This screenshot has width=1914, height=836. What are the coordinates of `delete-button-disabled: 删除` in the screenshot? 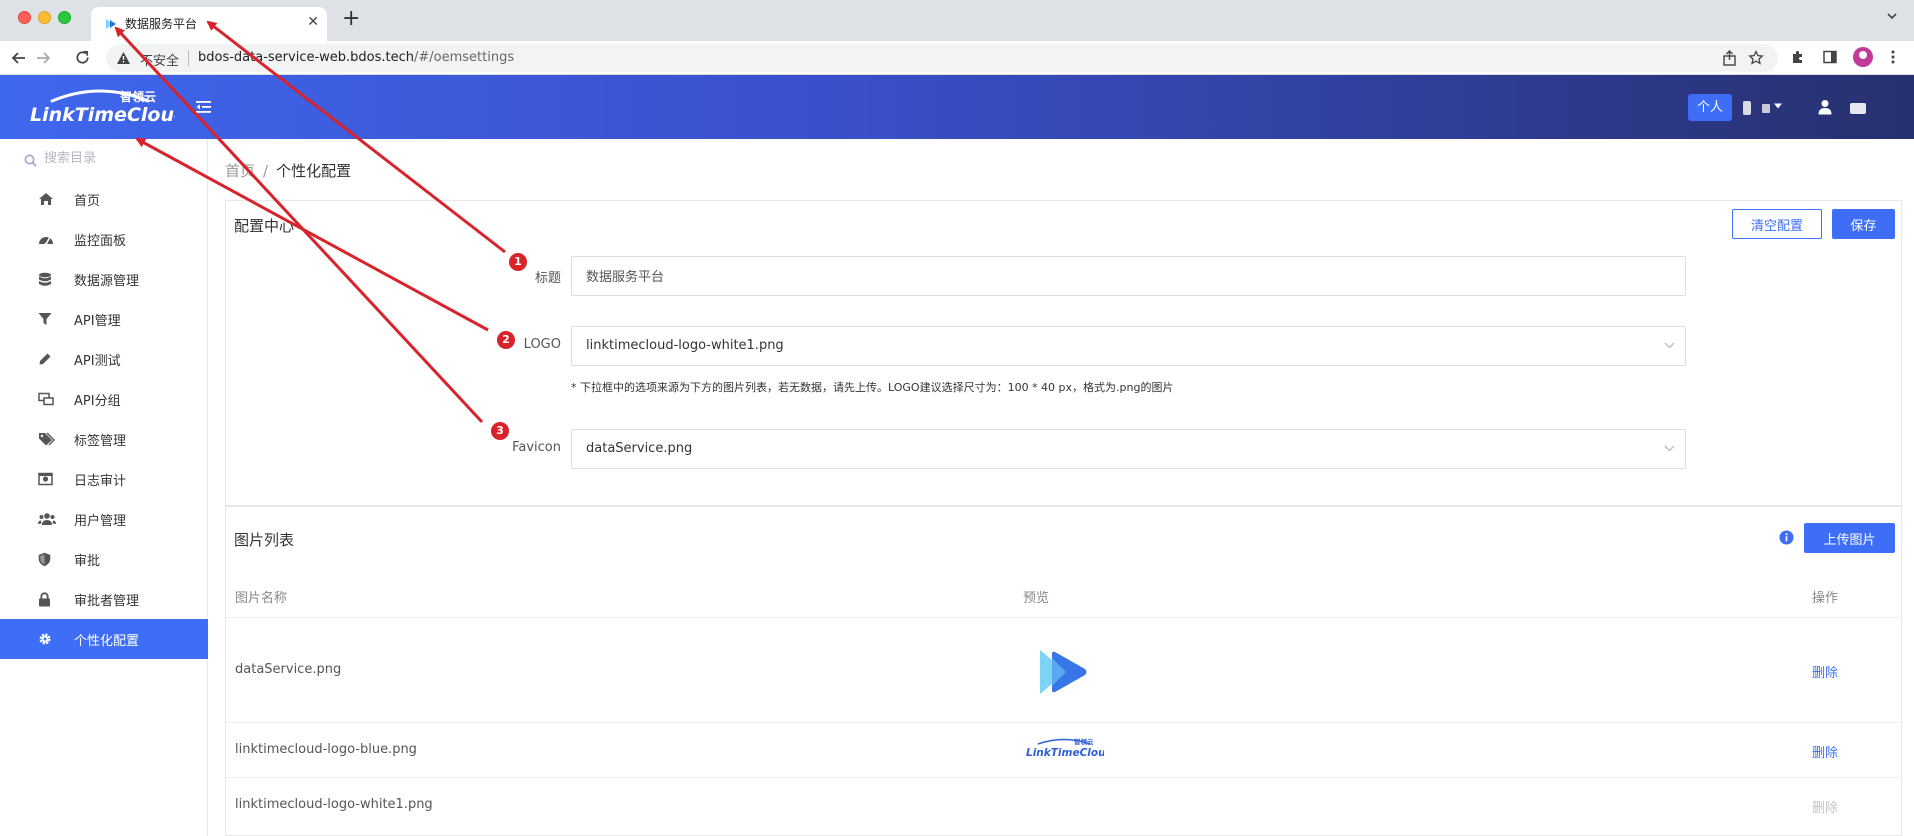 It's located at (1825, 808).